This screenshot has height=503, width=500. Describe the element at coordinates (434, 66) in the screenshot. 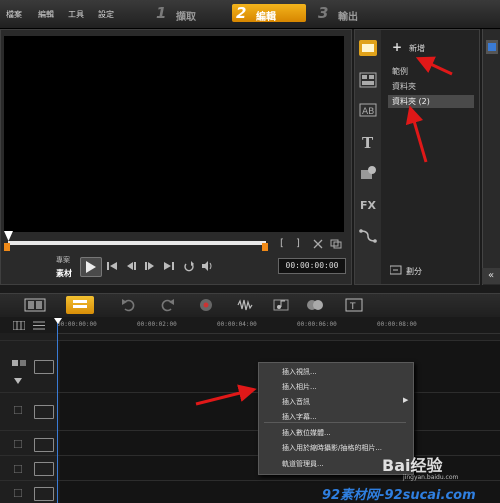

I see `annotation-arrow-add` at that location.